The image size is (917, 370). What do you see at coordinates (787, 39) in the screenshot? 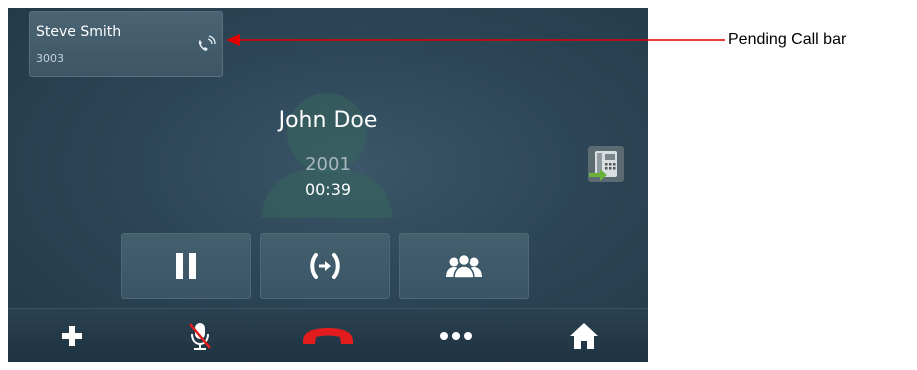
I see `callout-label: Pending Call bar` at bounding box center [787, 39].